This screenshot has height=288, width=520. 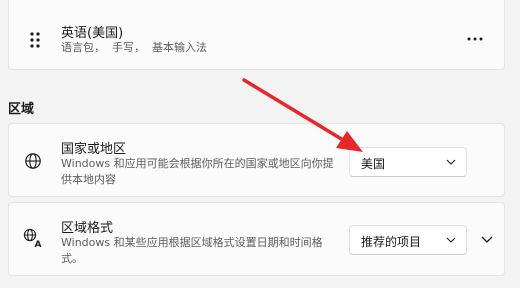 I want to click on country-dropdown: 美国, so click(x=408, y=162).